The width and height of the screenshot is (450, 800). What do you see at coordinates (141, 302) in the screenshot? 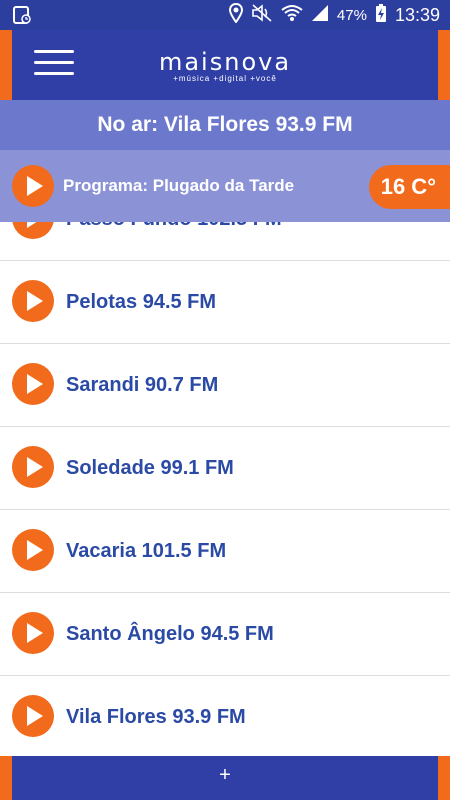
I see `station-name: Pelotas 94.5 FM` at bounding box center [141, 302].